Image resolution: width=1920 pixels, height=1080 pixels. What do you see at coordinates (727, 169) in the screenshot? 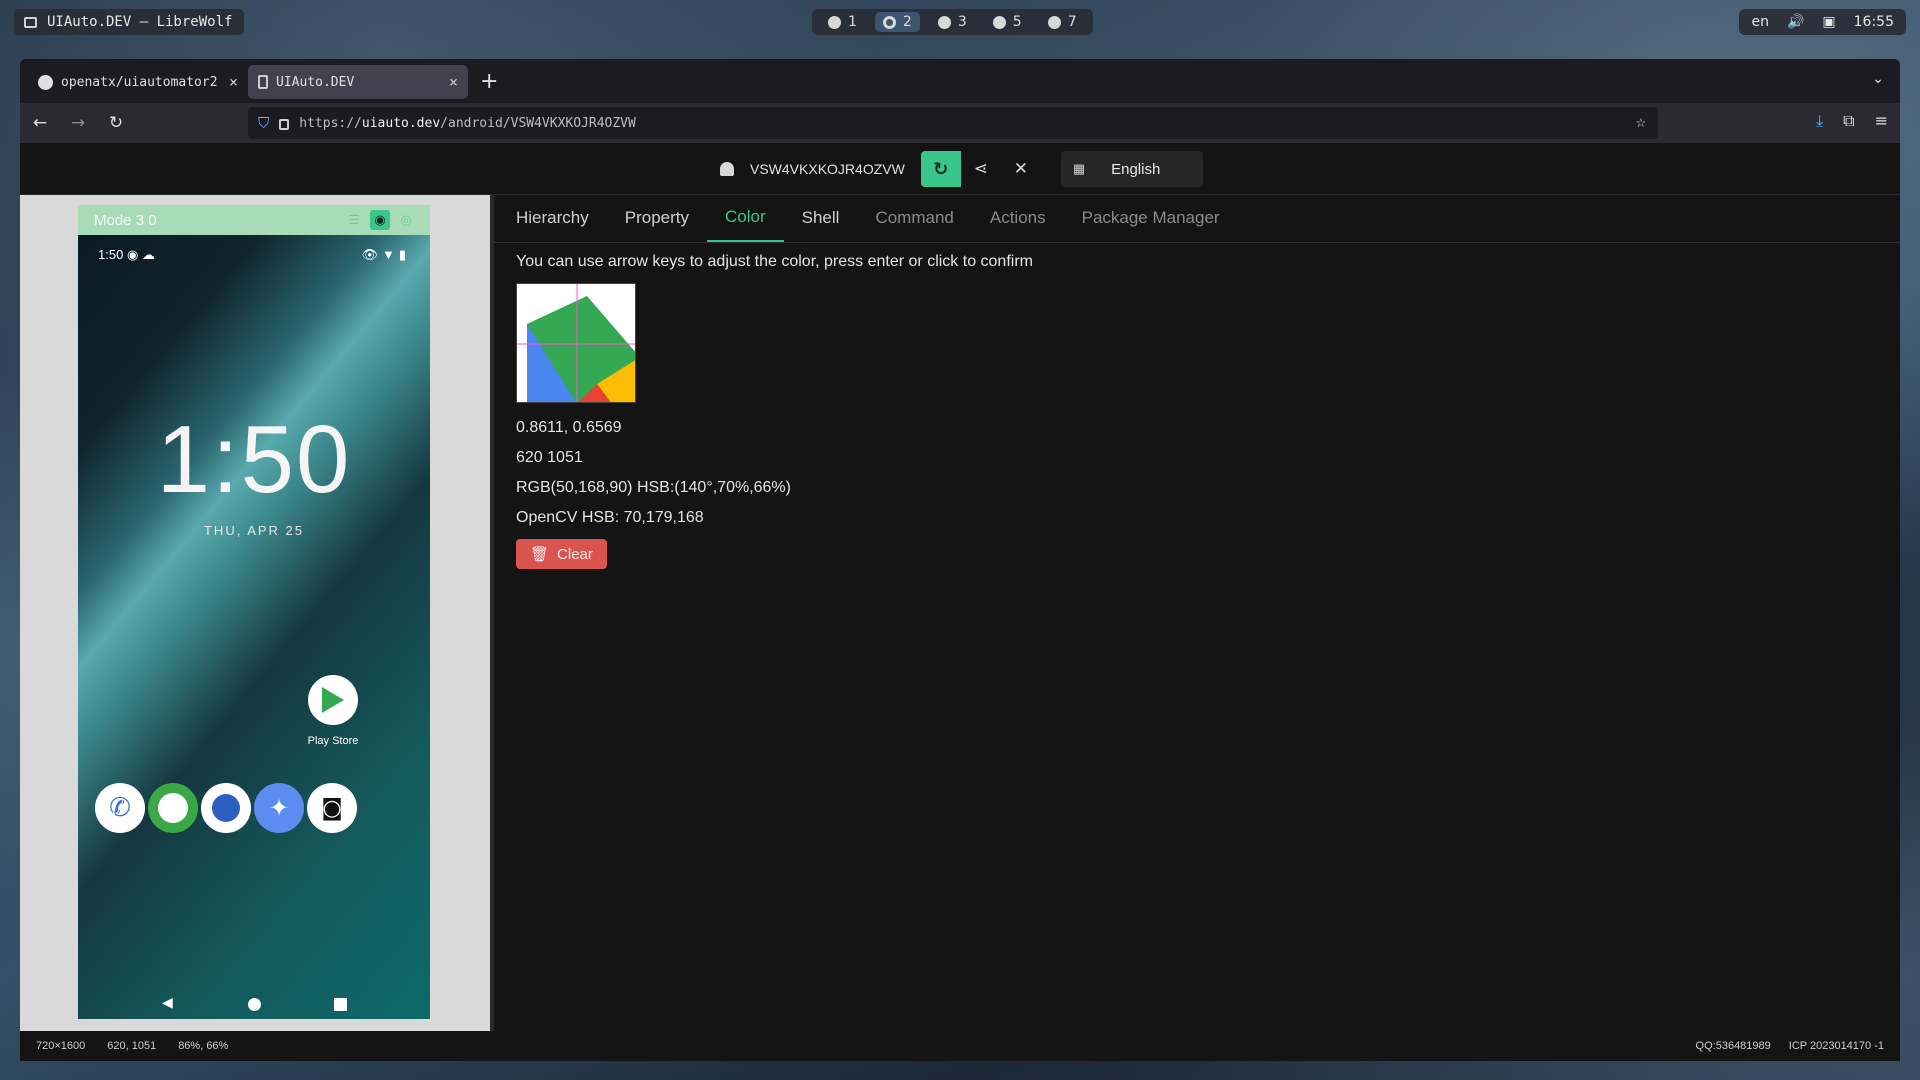
I see `android-icon` at bounding box center [727, 169].